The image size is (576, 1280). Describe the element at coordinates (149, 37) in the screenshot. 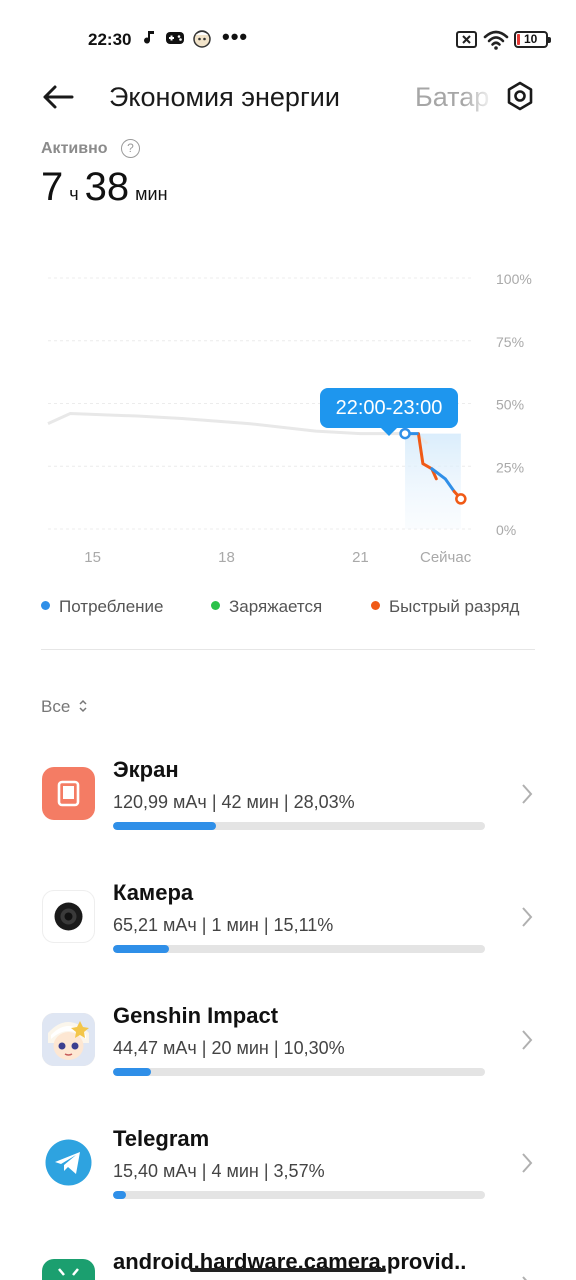

I see `music-note-icon` at that location.